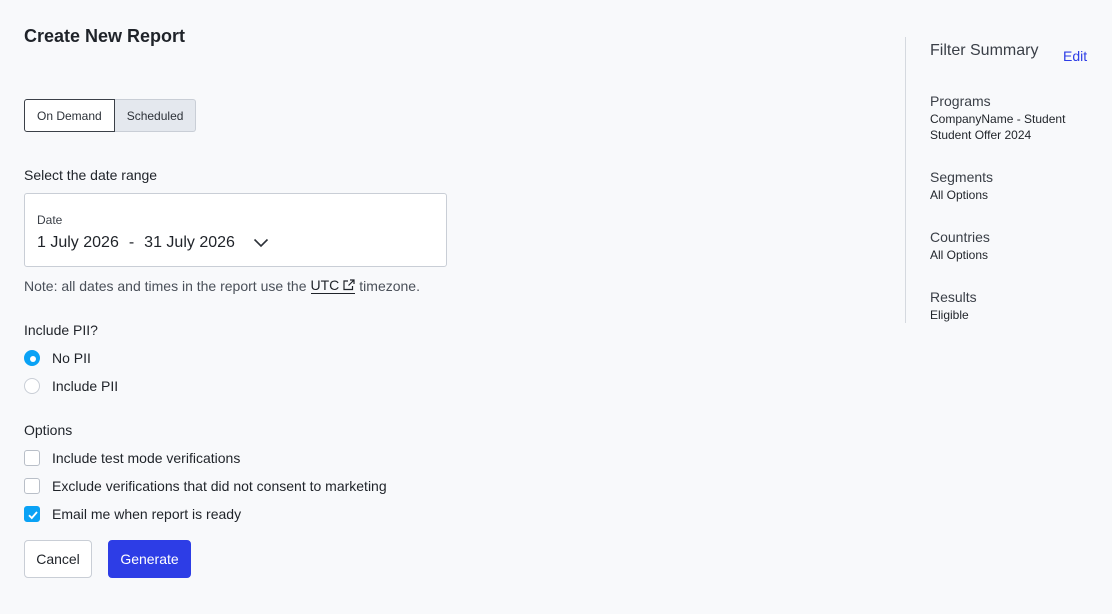  I want to click on summary-heading: Segments, so click(962, 177).